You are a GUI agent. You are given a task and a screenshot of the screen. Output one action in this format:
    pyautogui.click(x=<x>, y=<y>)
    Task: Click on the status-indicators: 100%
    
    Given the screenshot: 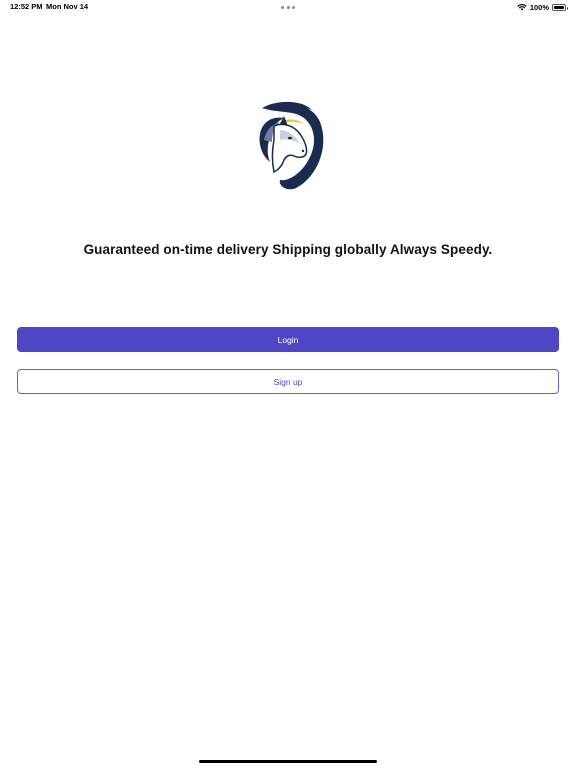 What is the action you would take?
    pyautogui.click(x=542, y=7)
    